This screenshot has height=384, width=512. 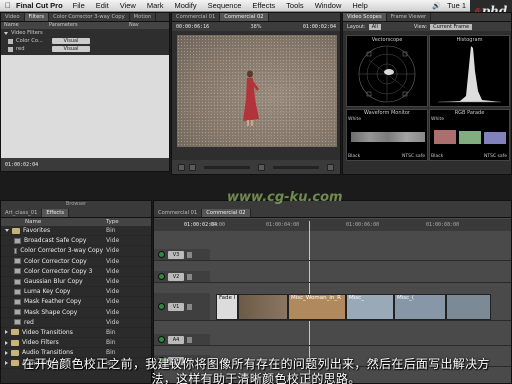 I want to click on browser-row: Color Corrector Copy 3 Vide, so click(x=76, y=272).